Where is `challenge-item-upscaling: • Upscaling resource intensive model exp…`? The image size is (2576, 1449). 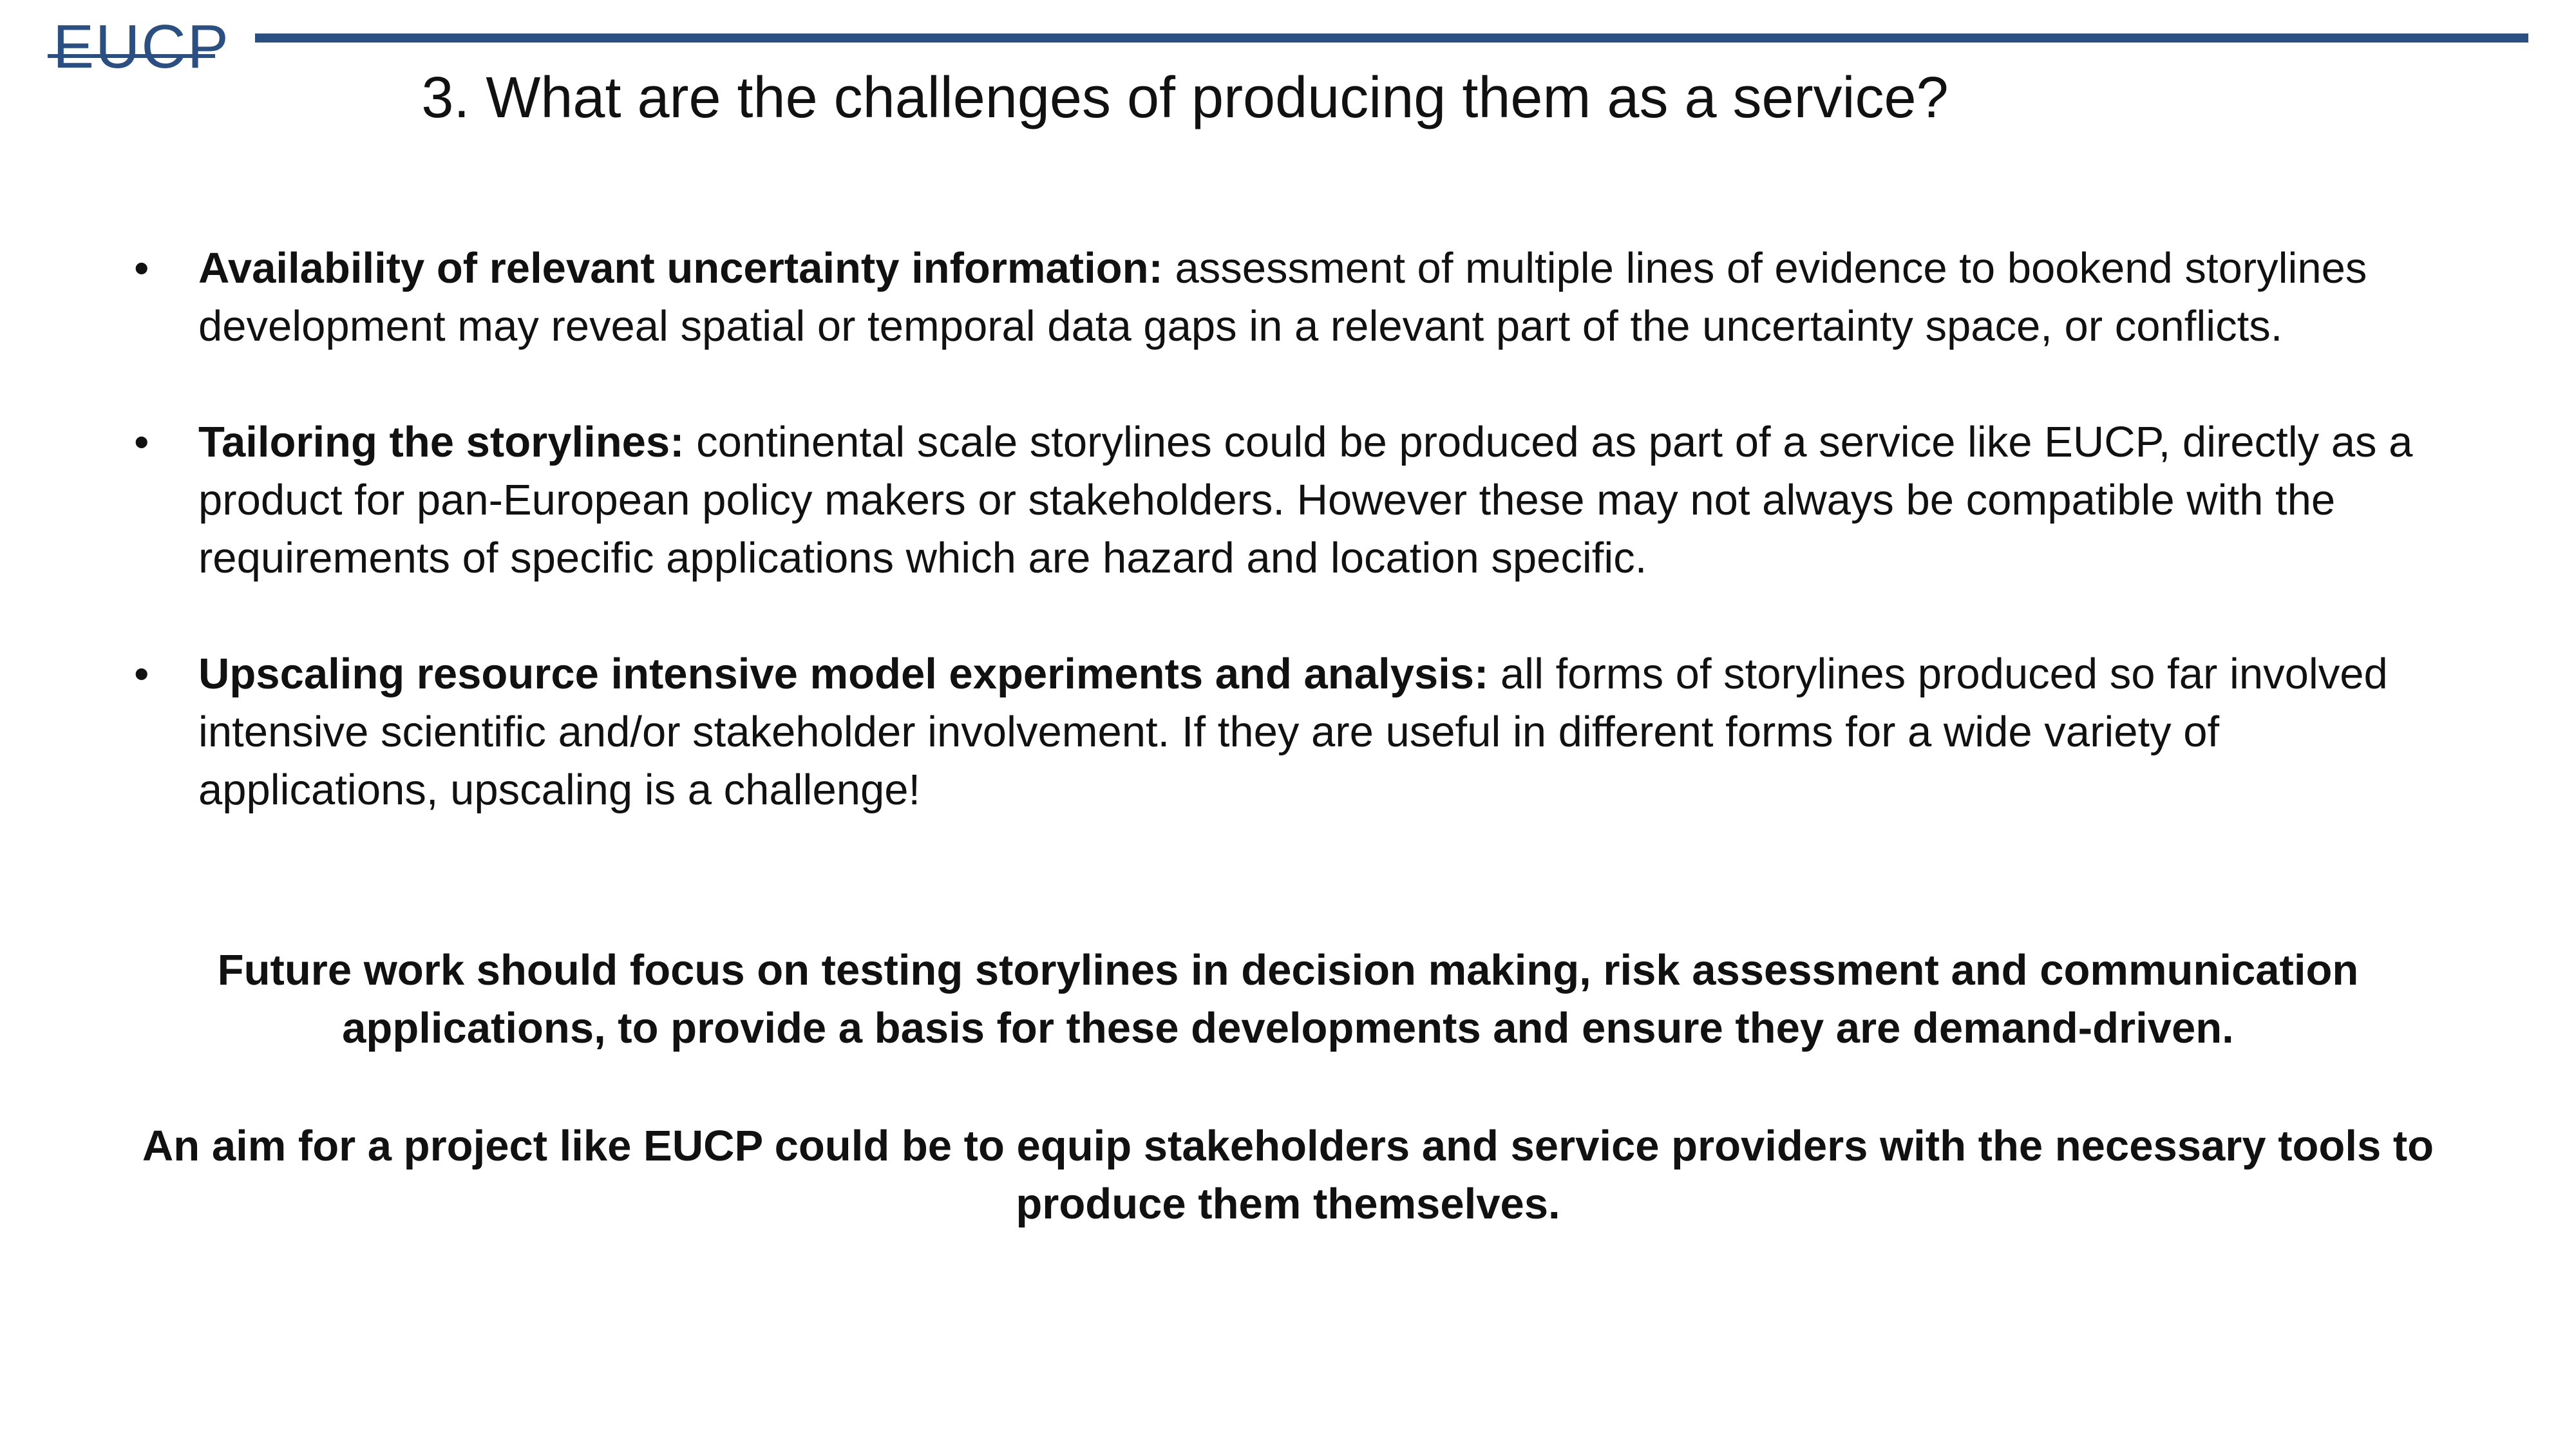 challenge-item-upscaling: • Upscaling resource intensive model exp… is located at coordinates (1281, 732).